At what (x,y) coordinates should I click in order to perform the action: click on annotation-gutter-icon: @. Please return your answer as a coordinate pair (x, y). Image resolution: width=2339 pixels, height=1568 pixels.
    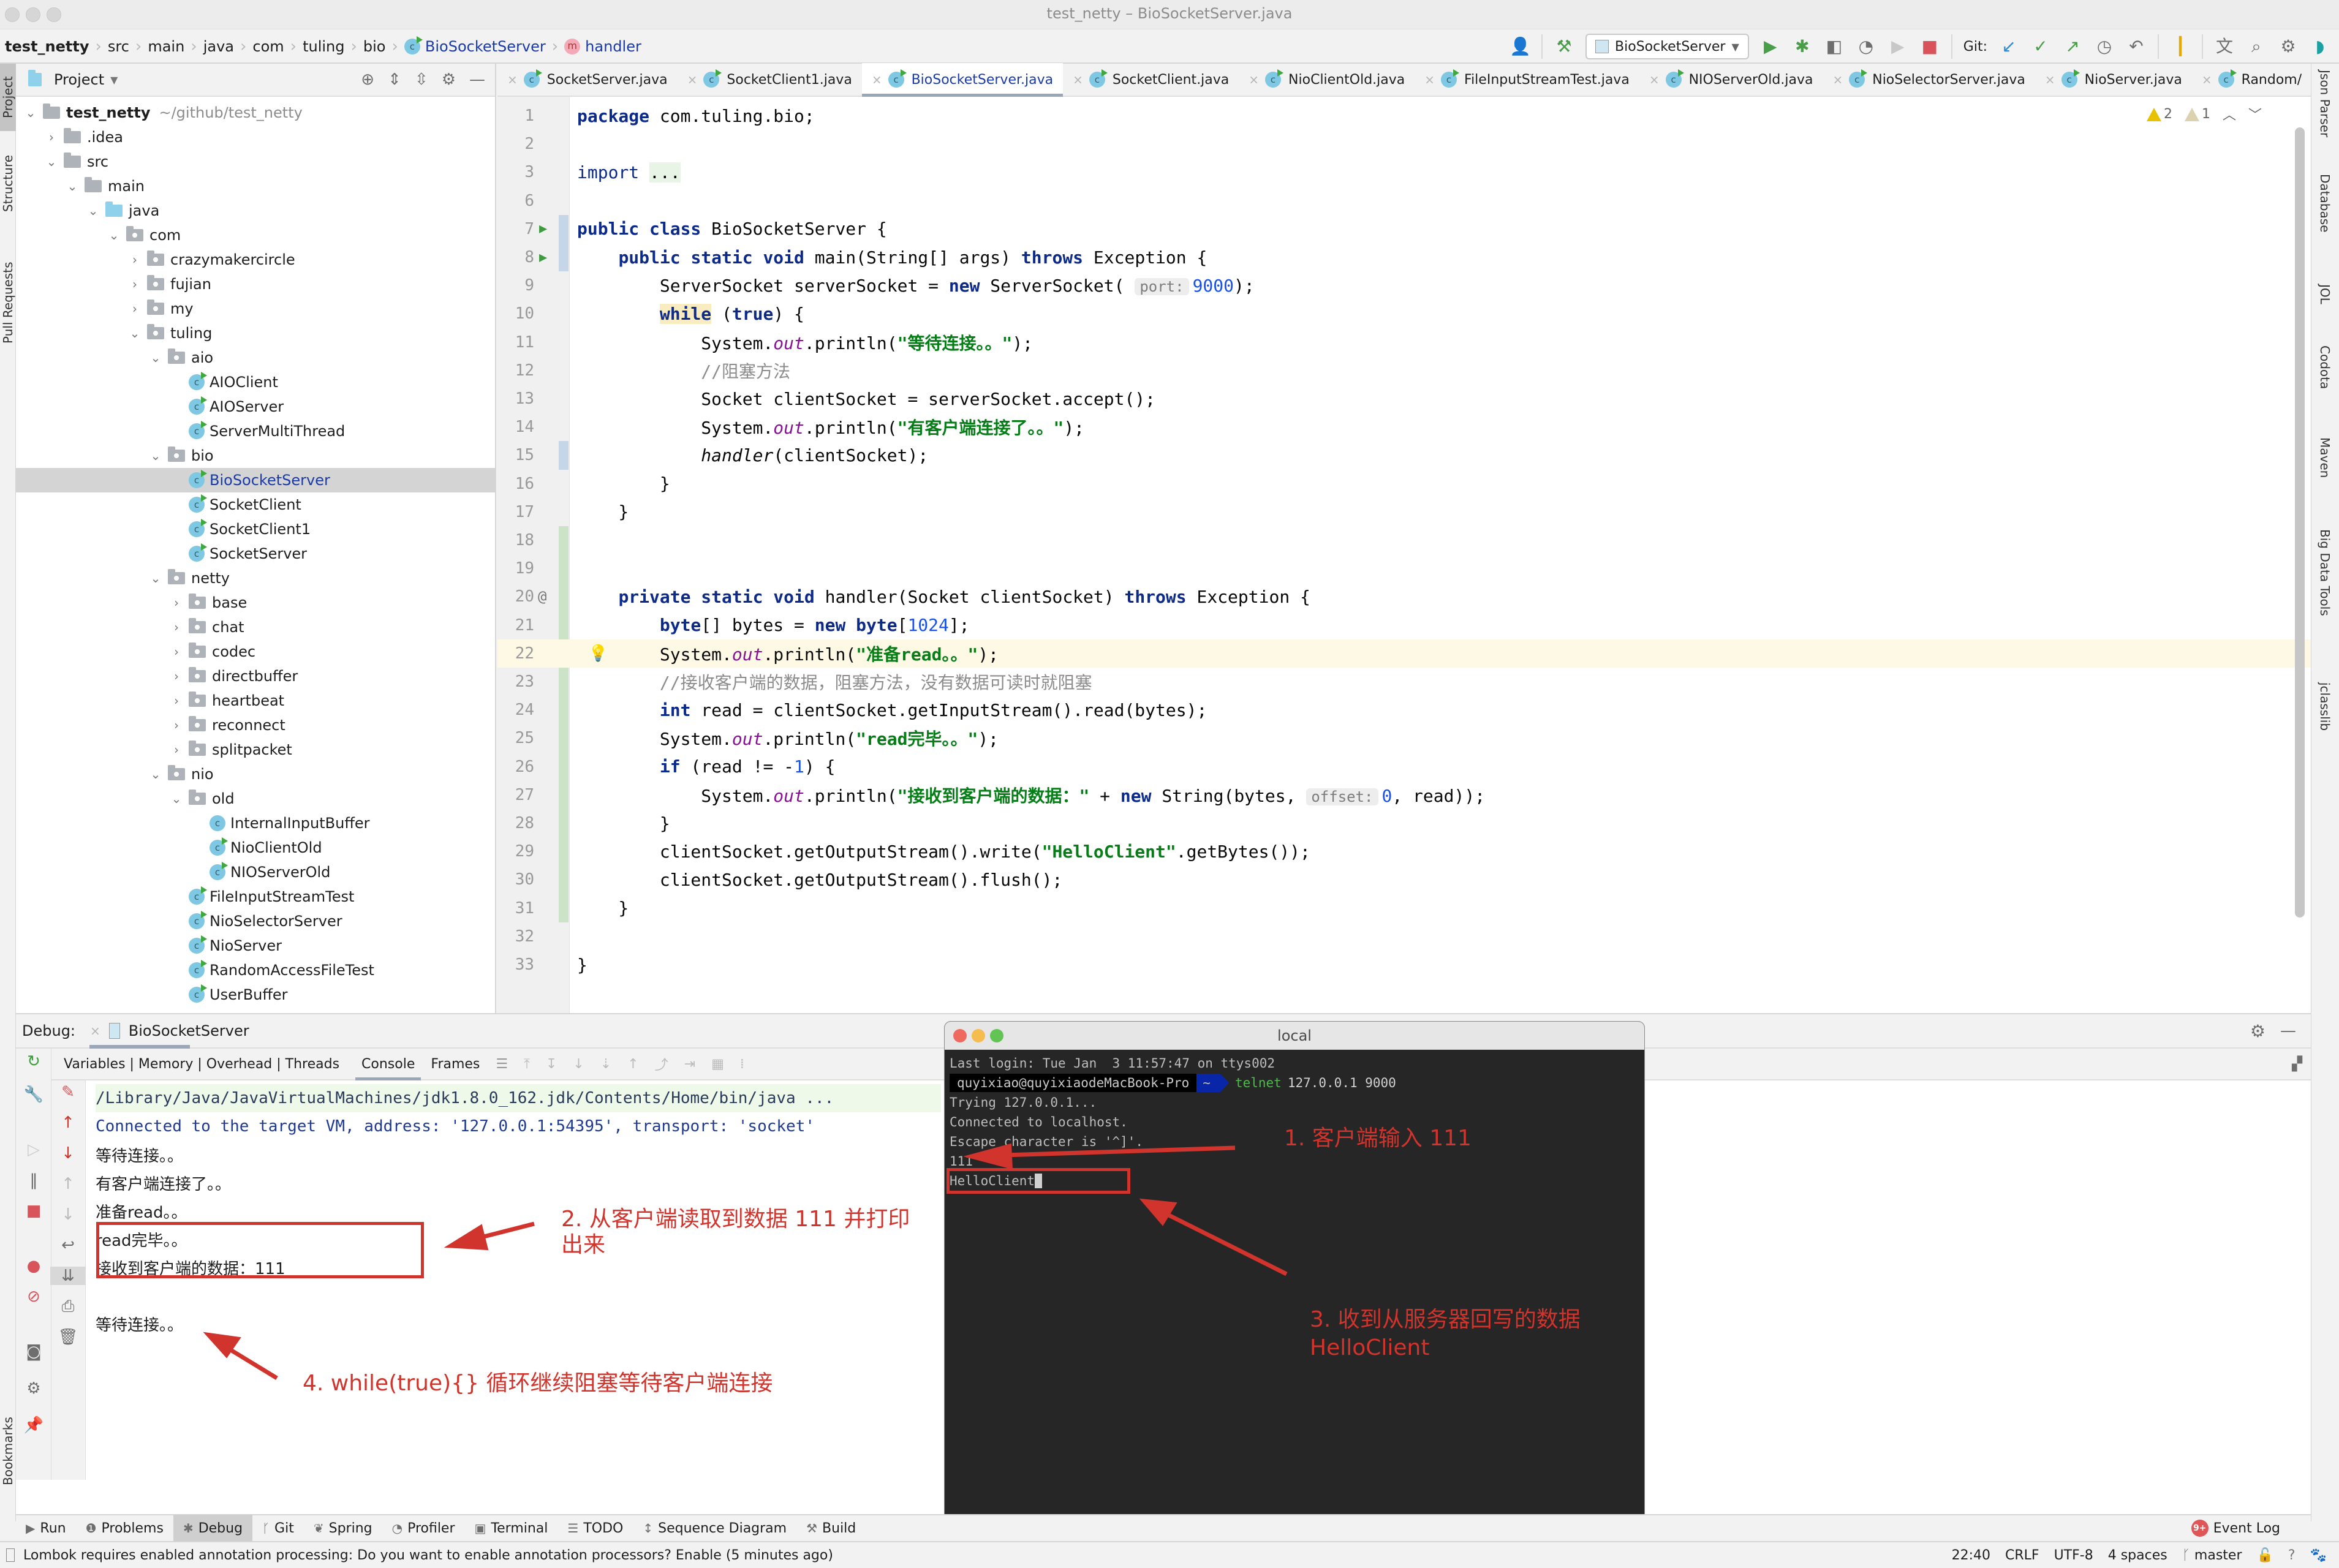
    Looking at the image, I should click on (542, 597).